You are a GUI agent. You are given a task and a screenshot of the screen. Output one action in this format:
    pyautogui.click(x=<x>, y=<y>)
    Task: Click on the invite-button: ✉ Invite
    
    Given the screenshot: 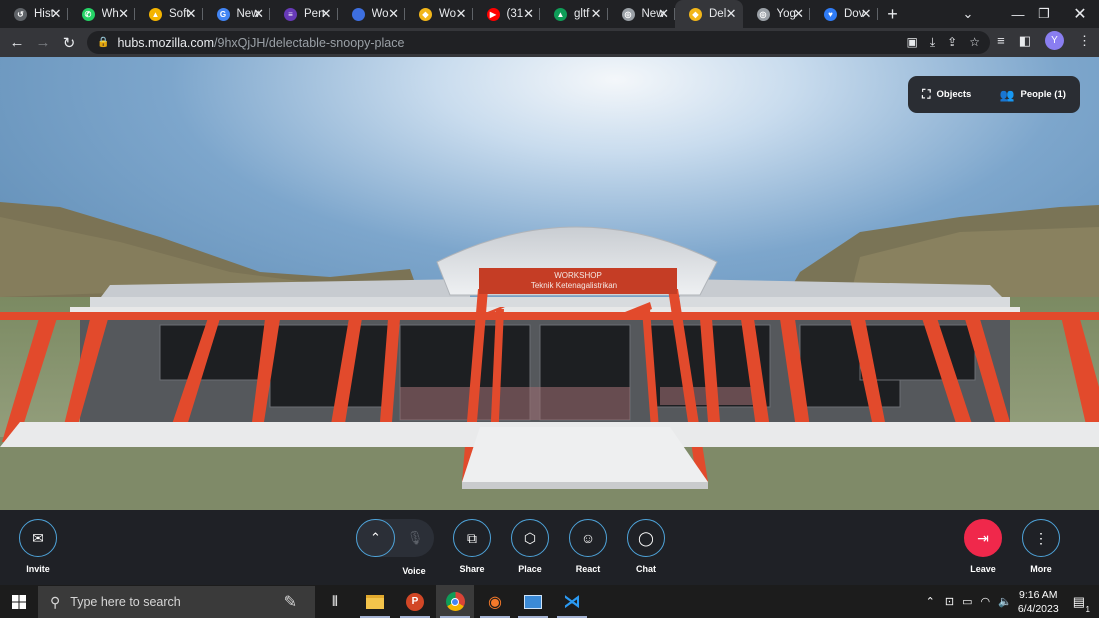 What is the action you would take?
    pyautogui.click(x=38, y=546)
    